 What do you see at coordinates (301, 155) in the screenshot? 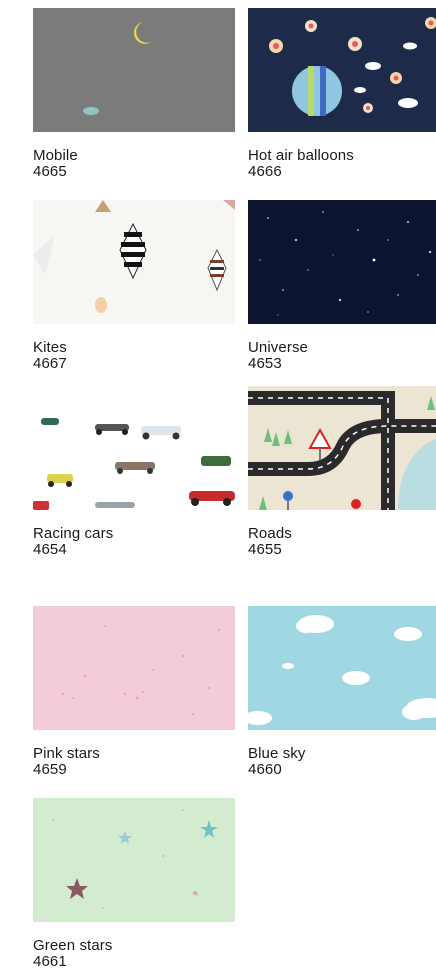
I see `tile-title: Hot air balloons` at bounding box center [301, 155].